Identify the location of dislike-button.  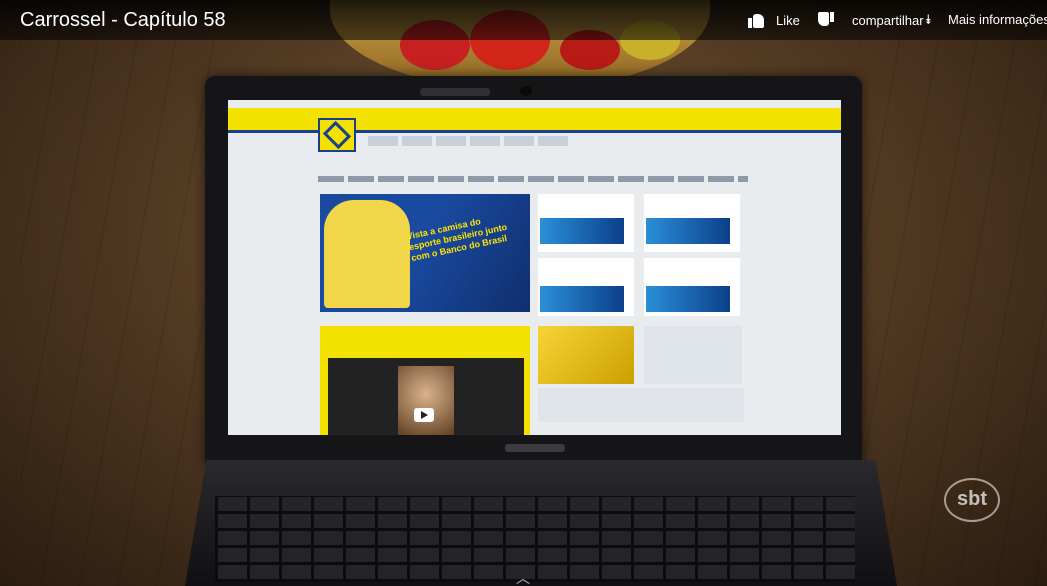
(826, 20).